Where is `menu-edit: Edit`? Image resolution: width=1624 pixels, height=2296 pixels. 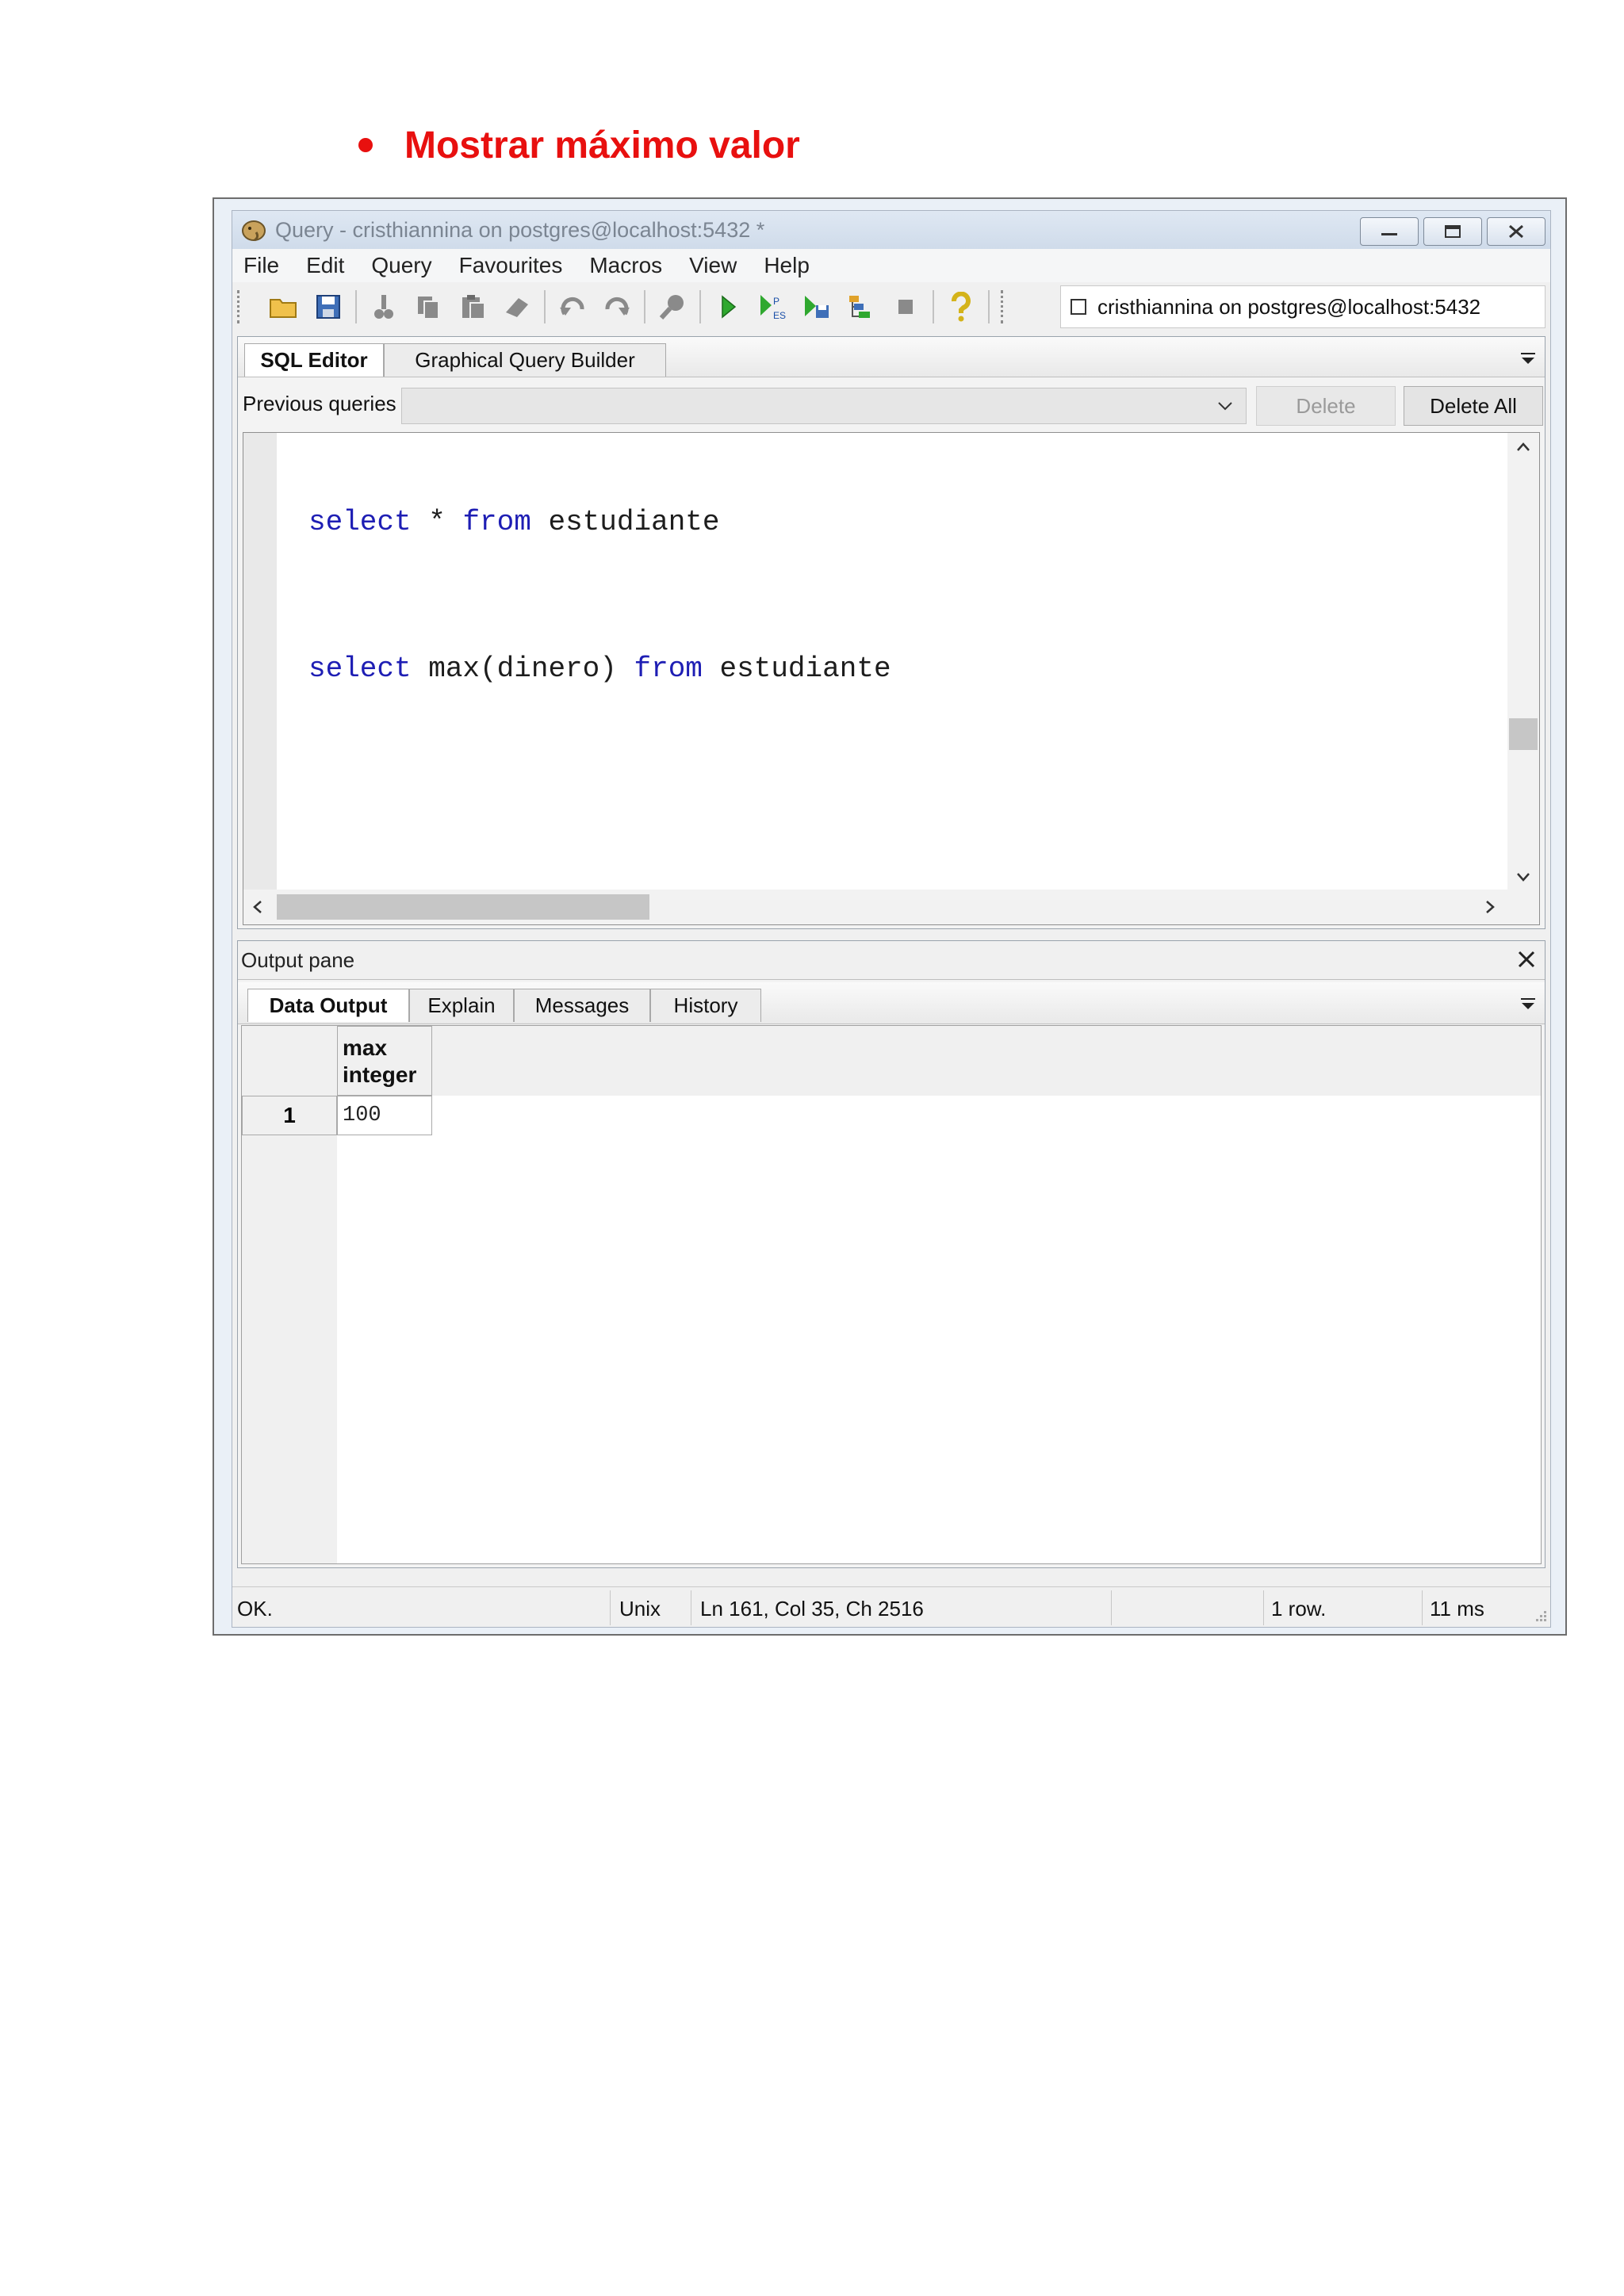 menu-edit: Edit is located at coordinates (325, 265).